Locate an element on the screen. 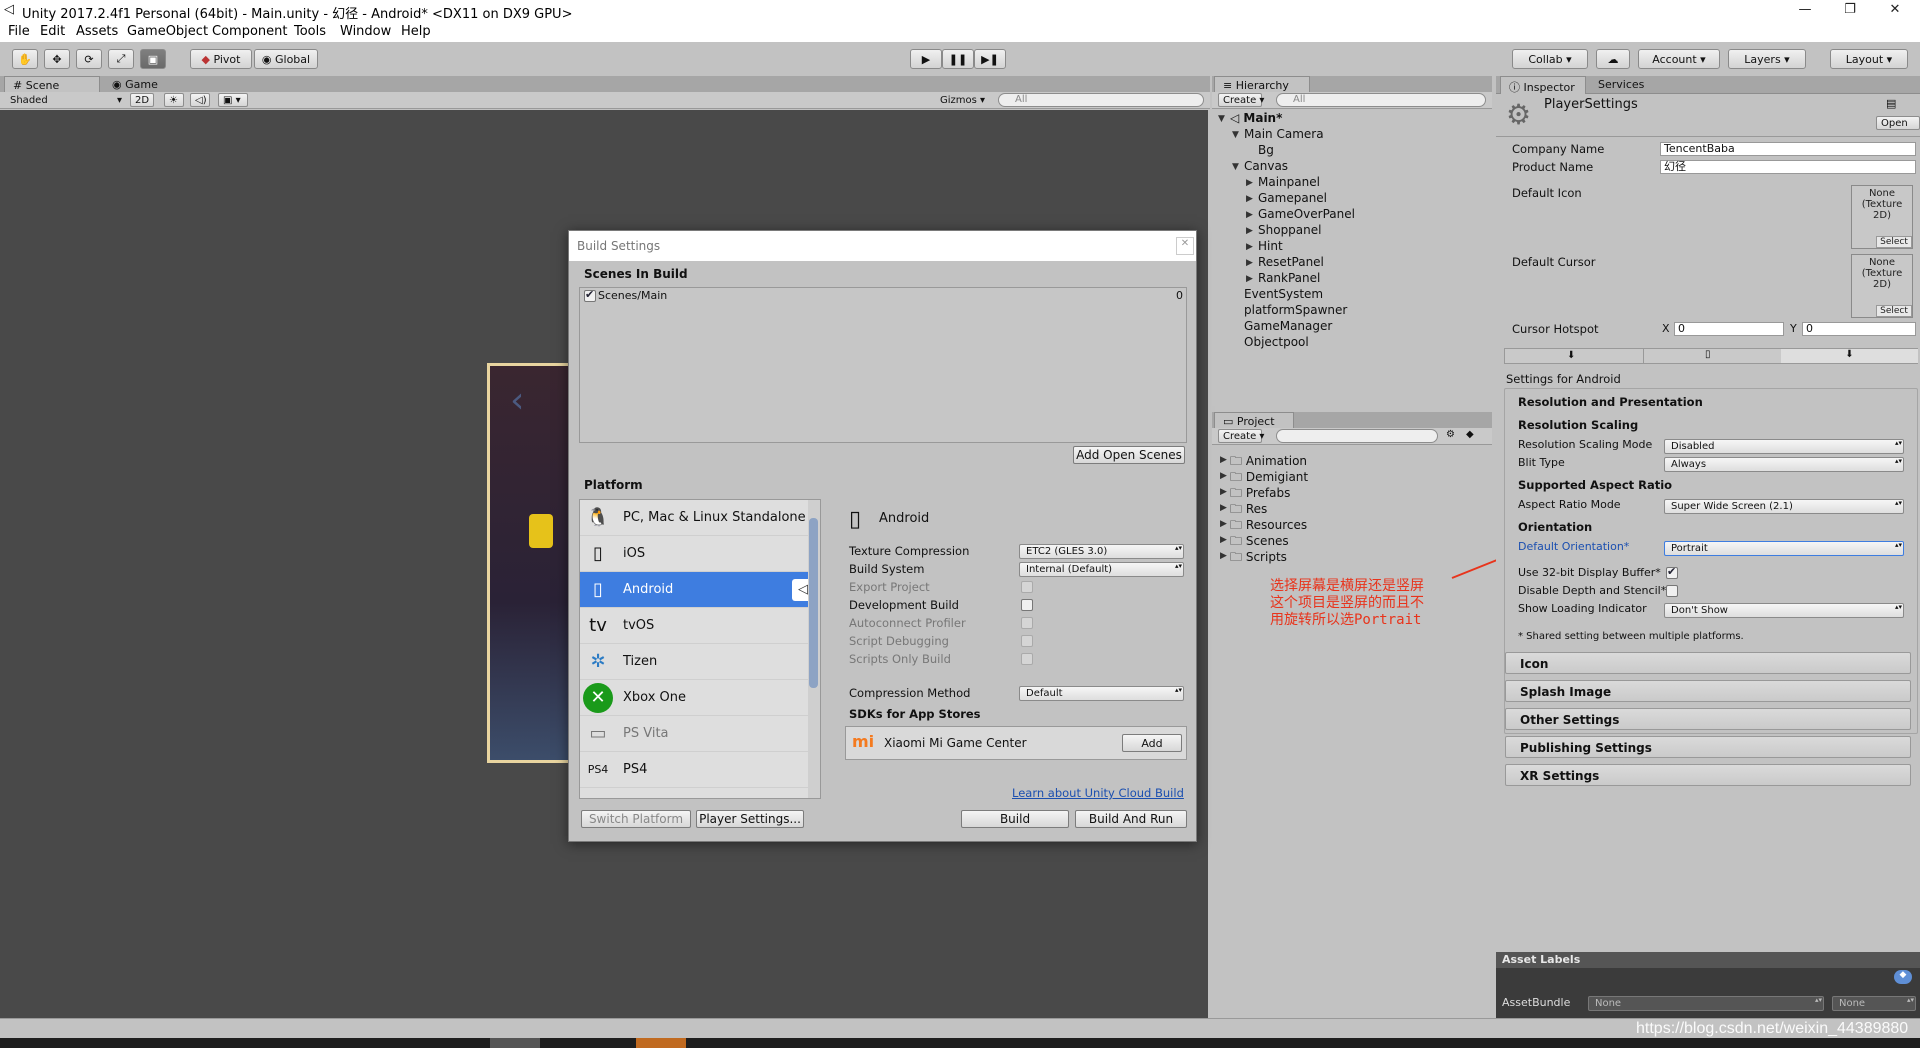  restore-icon: ❐ is located at coordinates (1850, 9).